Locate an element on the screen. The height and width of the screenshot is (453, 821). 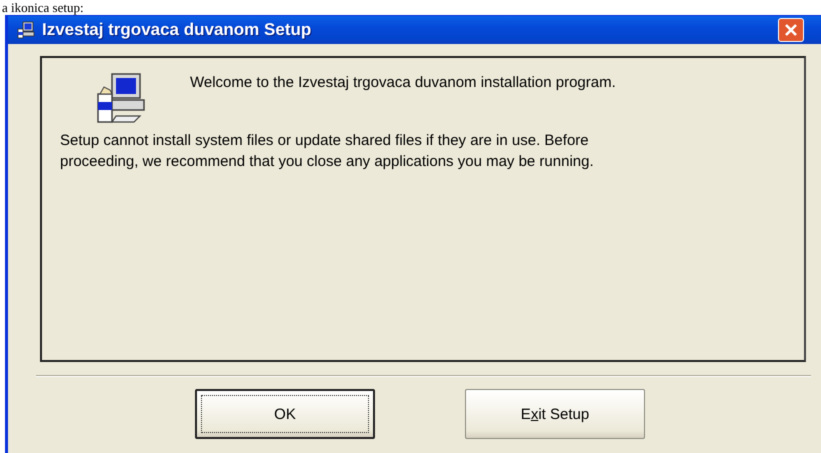
installer-icon is located at coordinates (26, 30).